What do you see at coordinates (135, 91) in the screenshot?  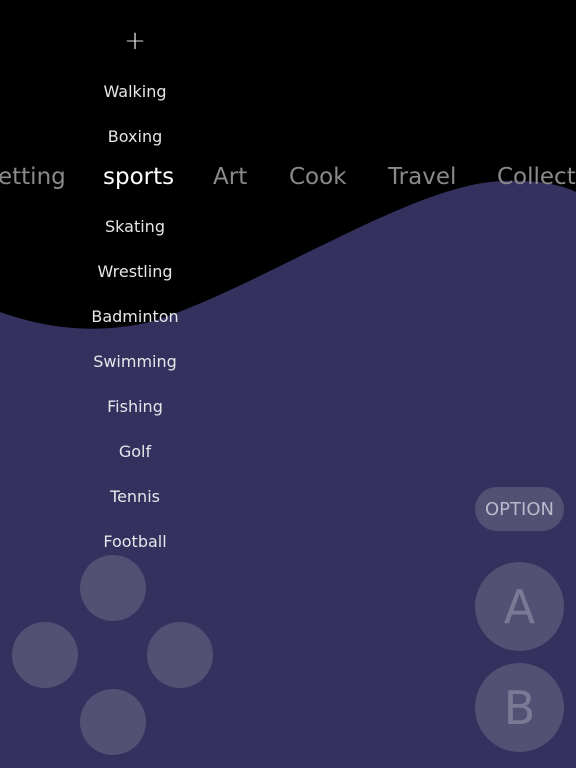 I see `subcategory-walking: Walking` at bounding box center [135, 91].